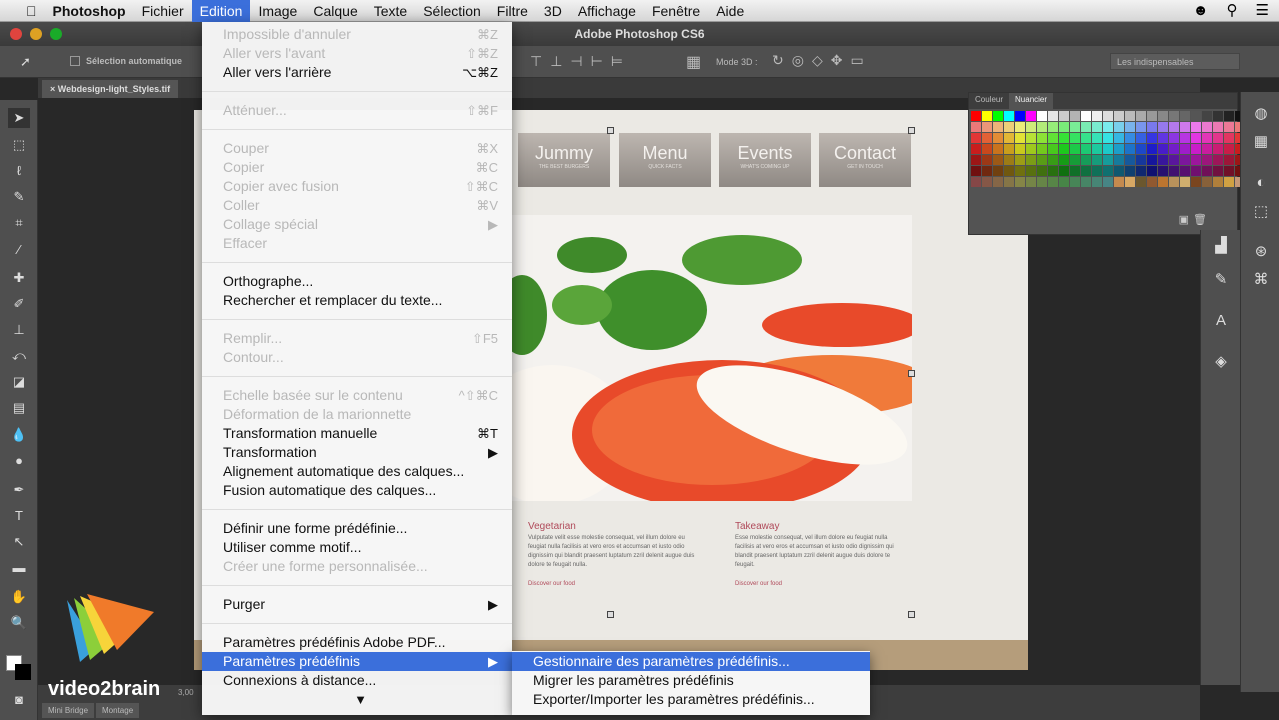  What do you see at coordinates (1175, 61) in the screenshot?
I see `workspace-select: Les indispensables` at bounding box center [1175, 61].